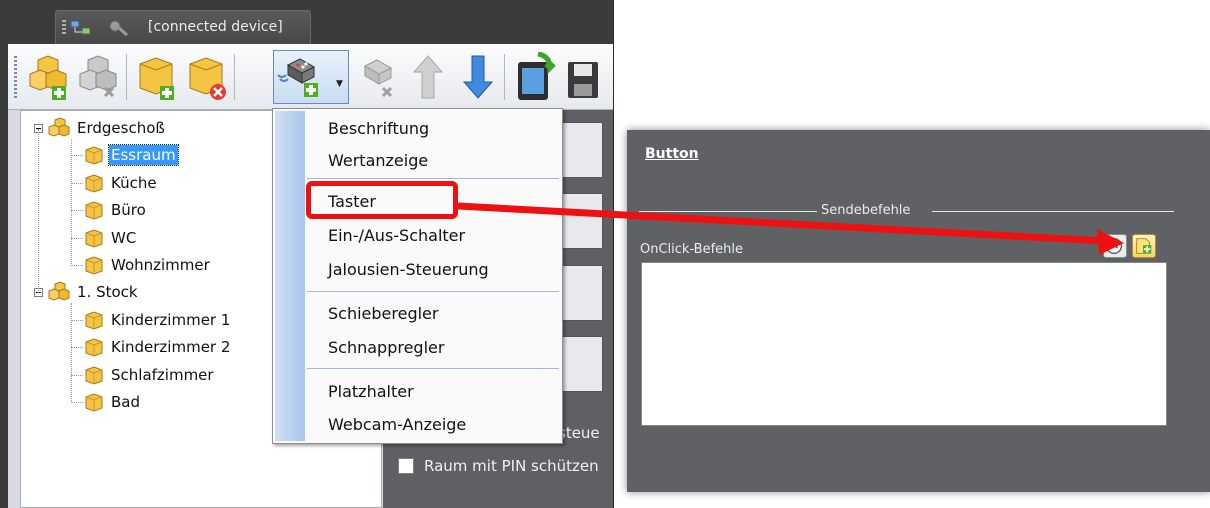 Image resolution: width=1210 pixels, height=508 pixels. What do you see at coordinates (433, 128) in the screenshot?
I see `menu-item: Beschriftung` at bounding box center [433, 128].